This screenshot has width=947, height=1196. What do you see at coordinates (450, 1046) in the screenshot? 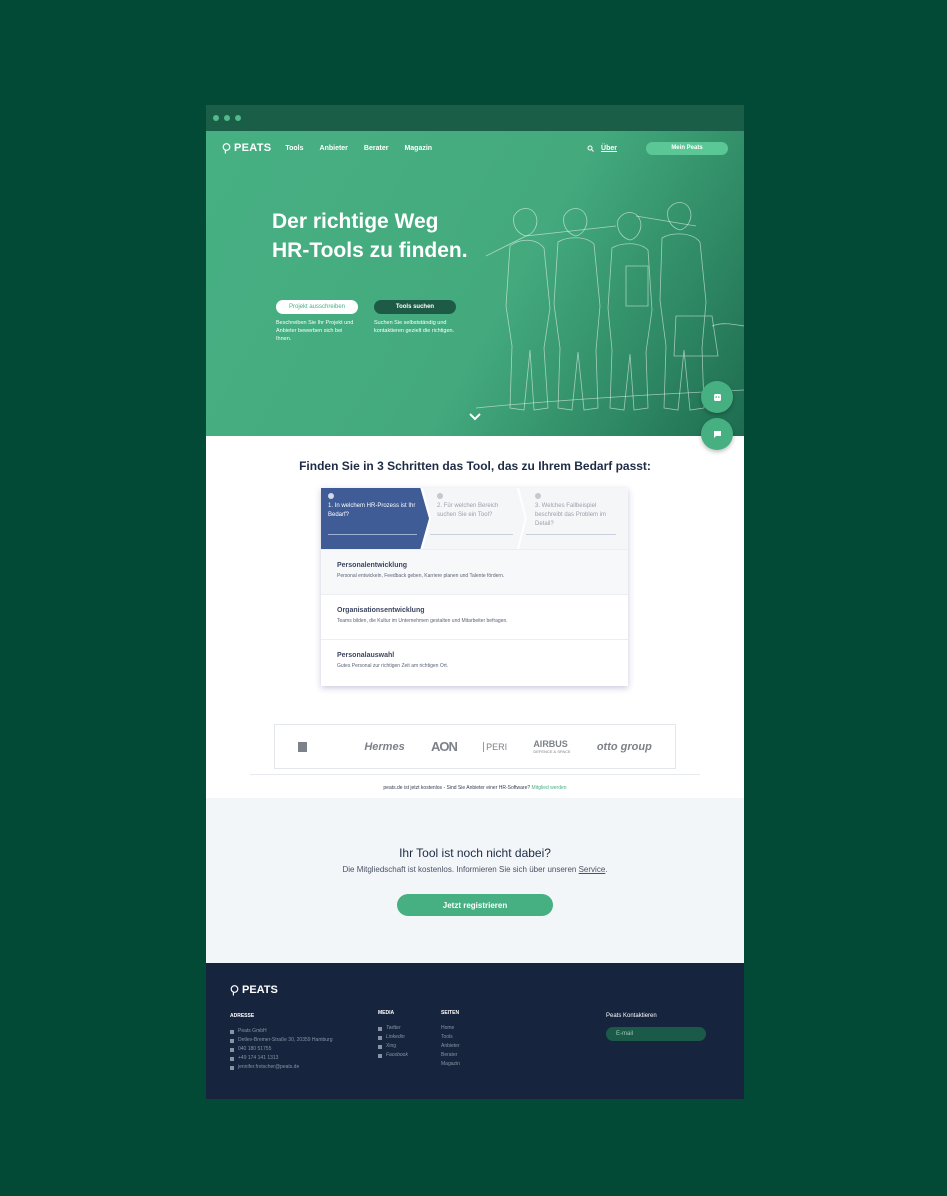
I see `page-link-anbieter: Anbieter` at bounding box center [450, 1046].